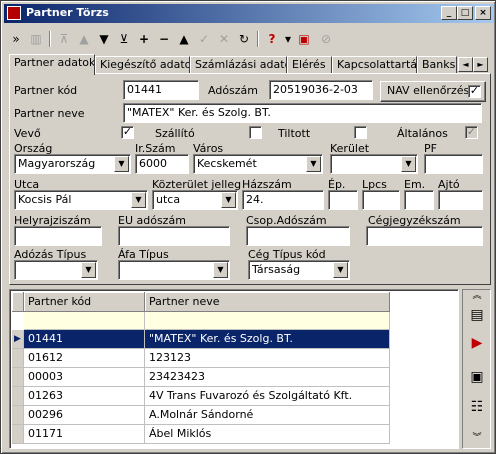  What do you see at coordinates (309, 65) in the screenshot?
I see `tab-eleres: Elérés` at bounding box center [309, 65].